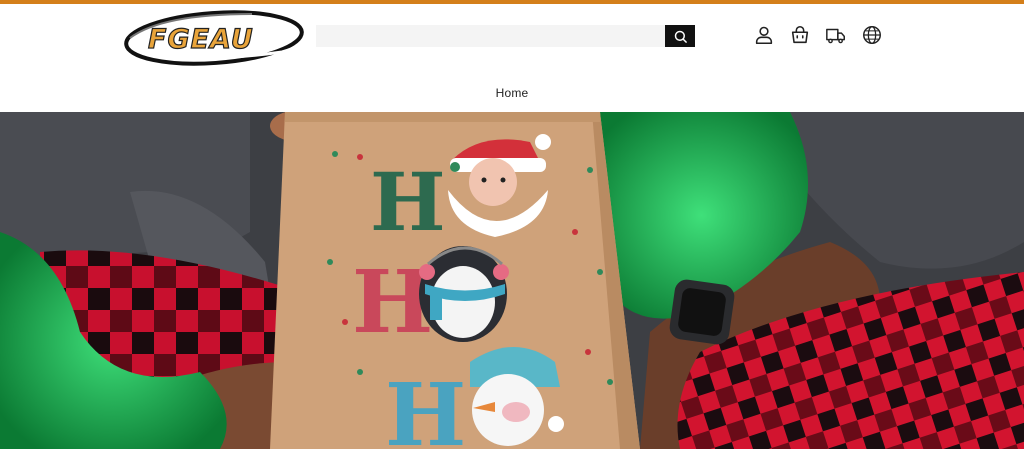  I want to click on search-input, so click(490, 36).